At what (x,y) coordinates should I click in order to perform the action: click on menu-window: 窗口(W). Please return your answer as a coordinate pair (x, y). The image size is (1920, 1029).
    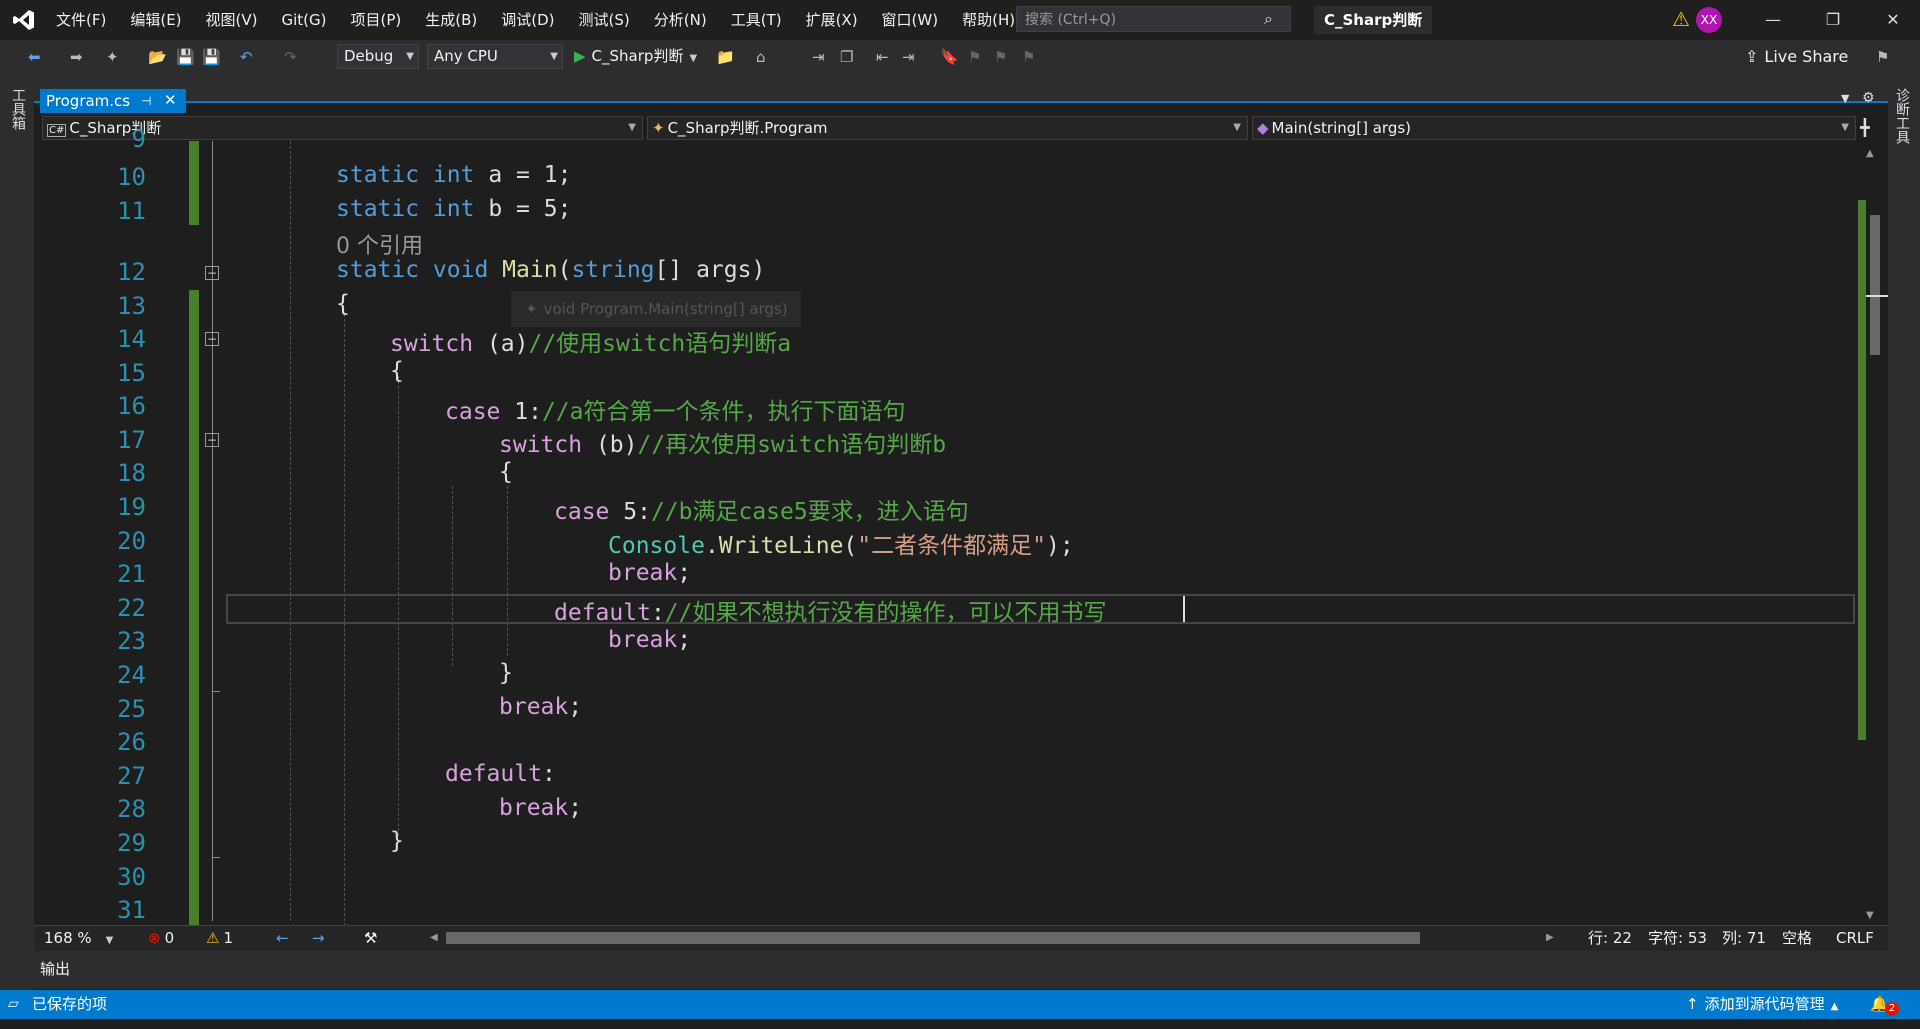
    Looking at the image, I should click on (910, 20).